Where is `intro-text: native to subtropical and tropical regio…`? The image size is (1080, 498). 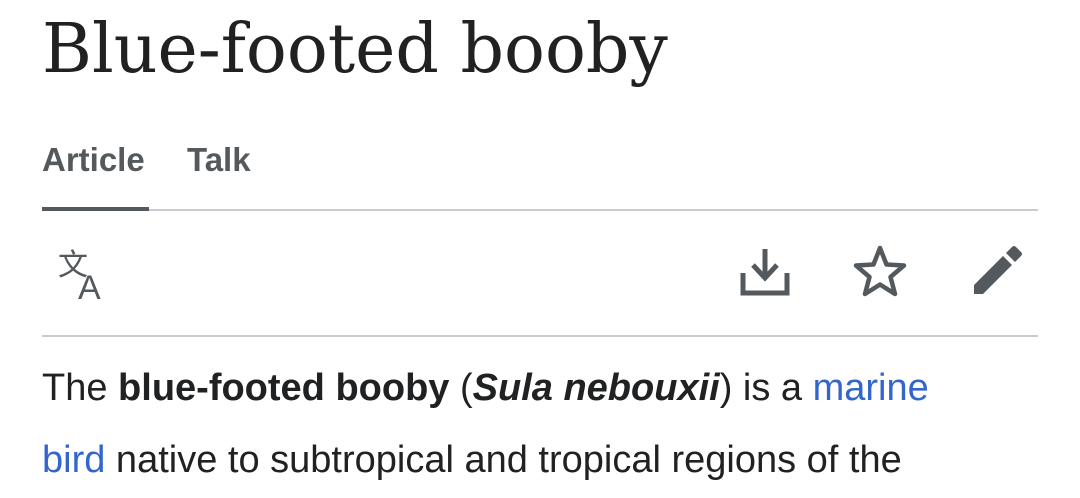
intro-text: native to subtropical and tropical regio… is located at coordinates (503, 460).